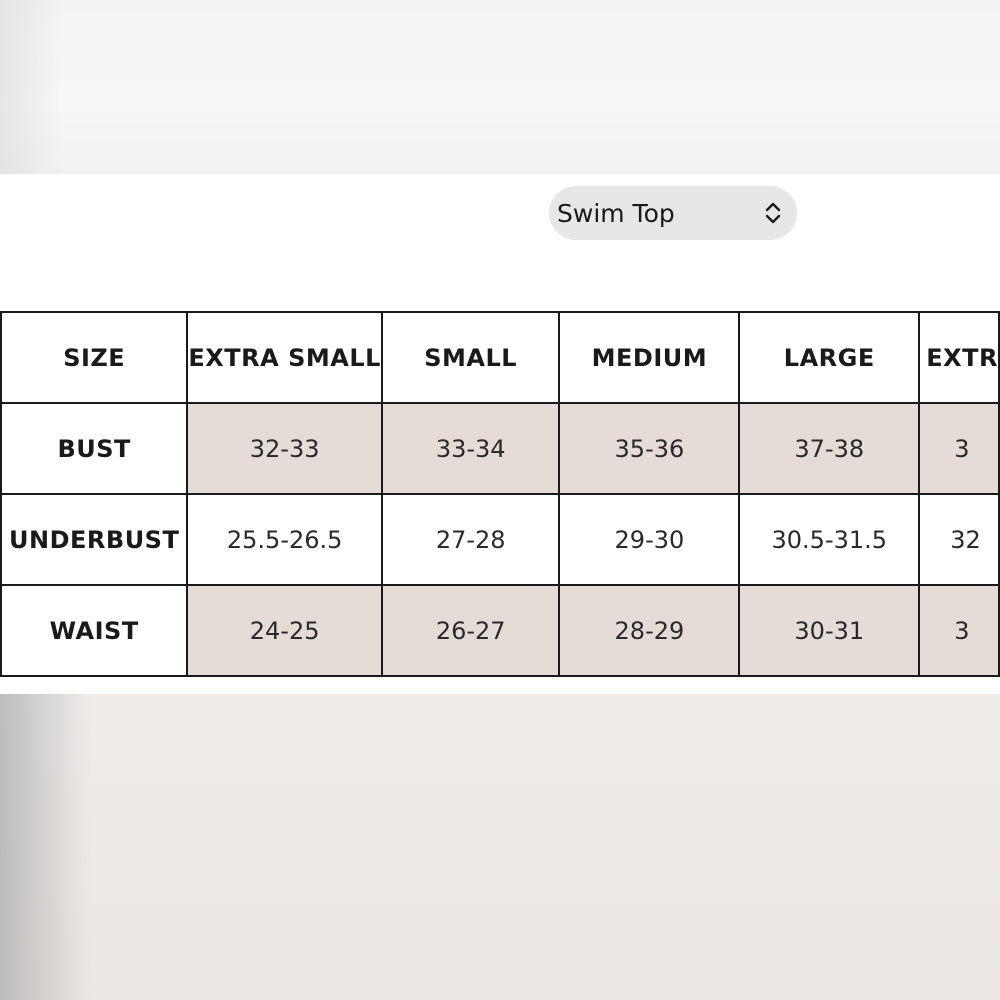 The image size is (1000, 1000). I want to click on underbust-extra-small: 25.5-26.5, so click(284, 539).